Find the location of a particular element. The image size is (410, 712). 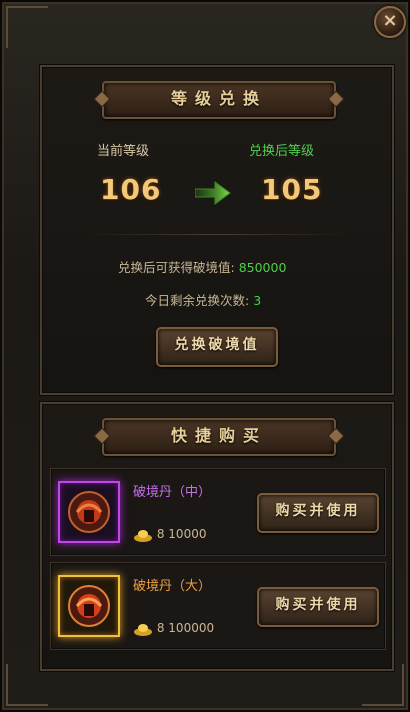

list-item: 破境丹（中） 8 10000 购买并使用 is located at coordinates (218, 512).